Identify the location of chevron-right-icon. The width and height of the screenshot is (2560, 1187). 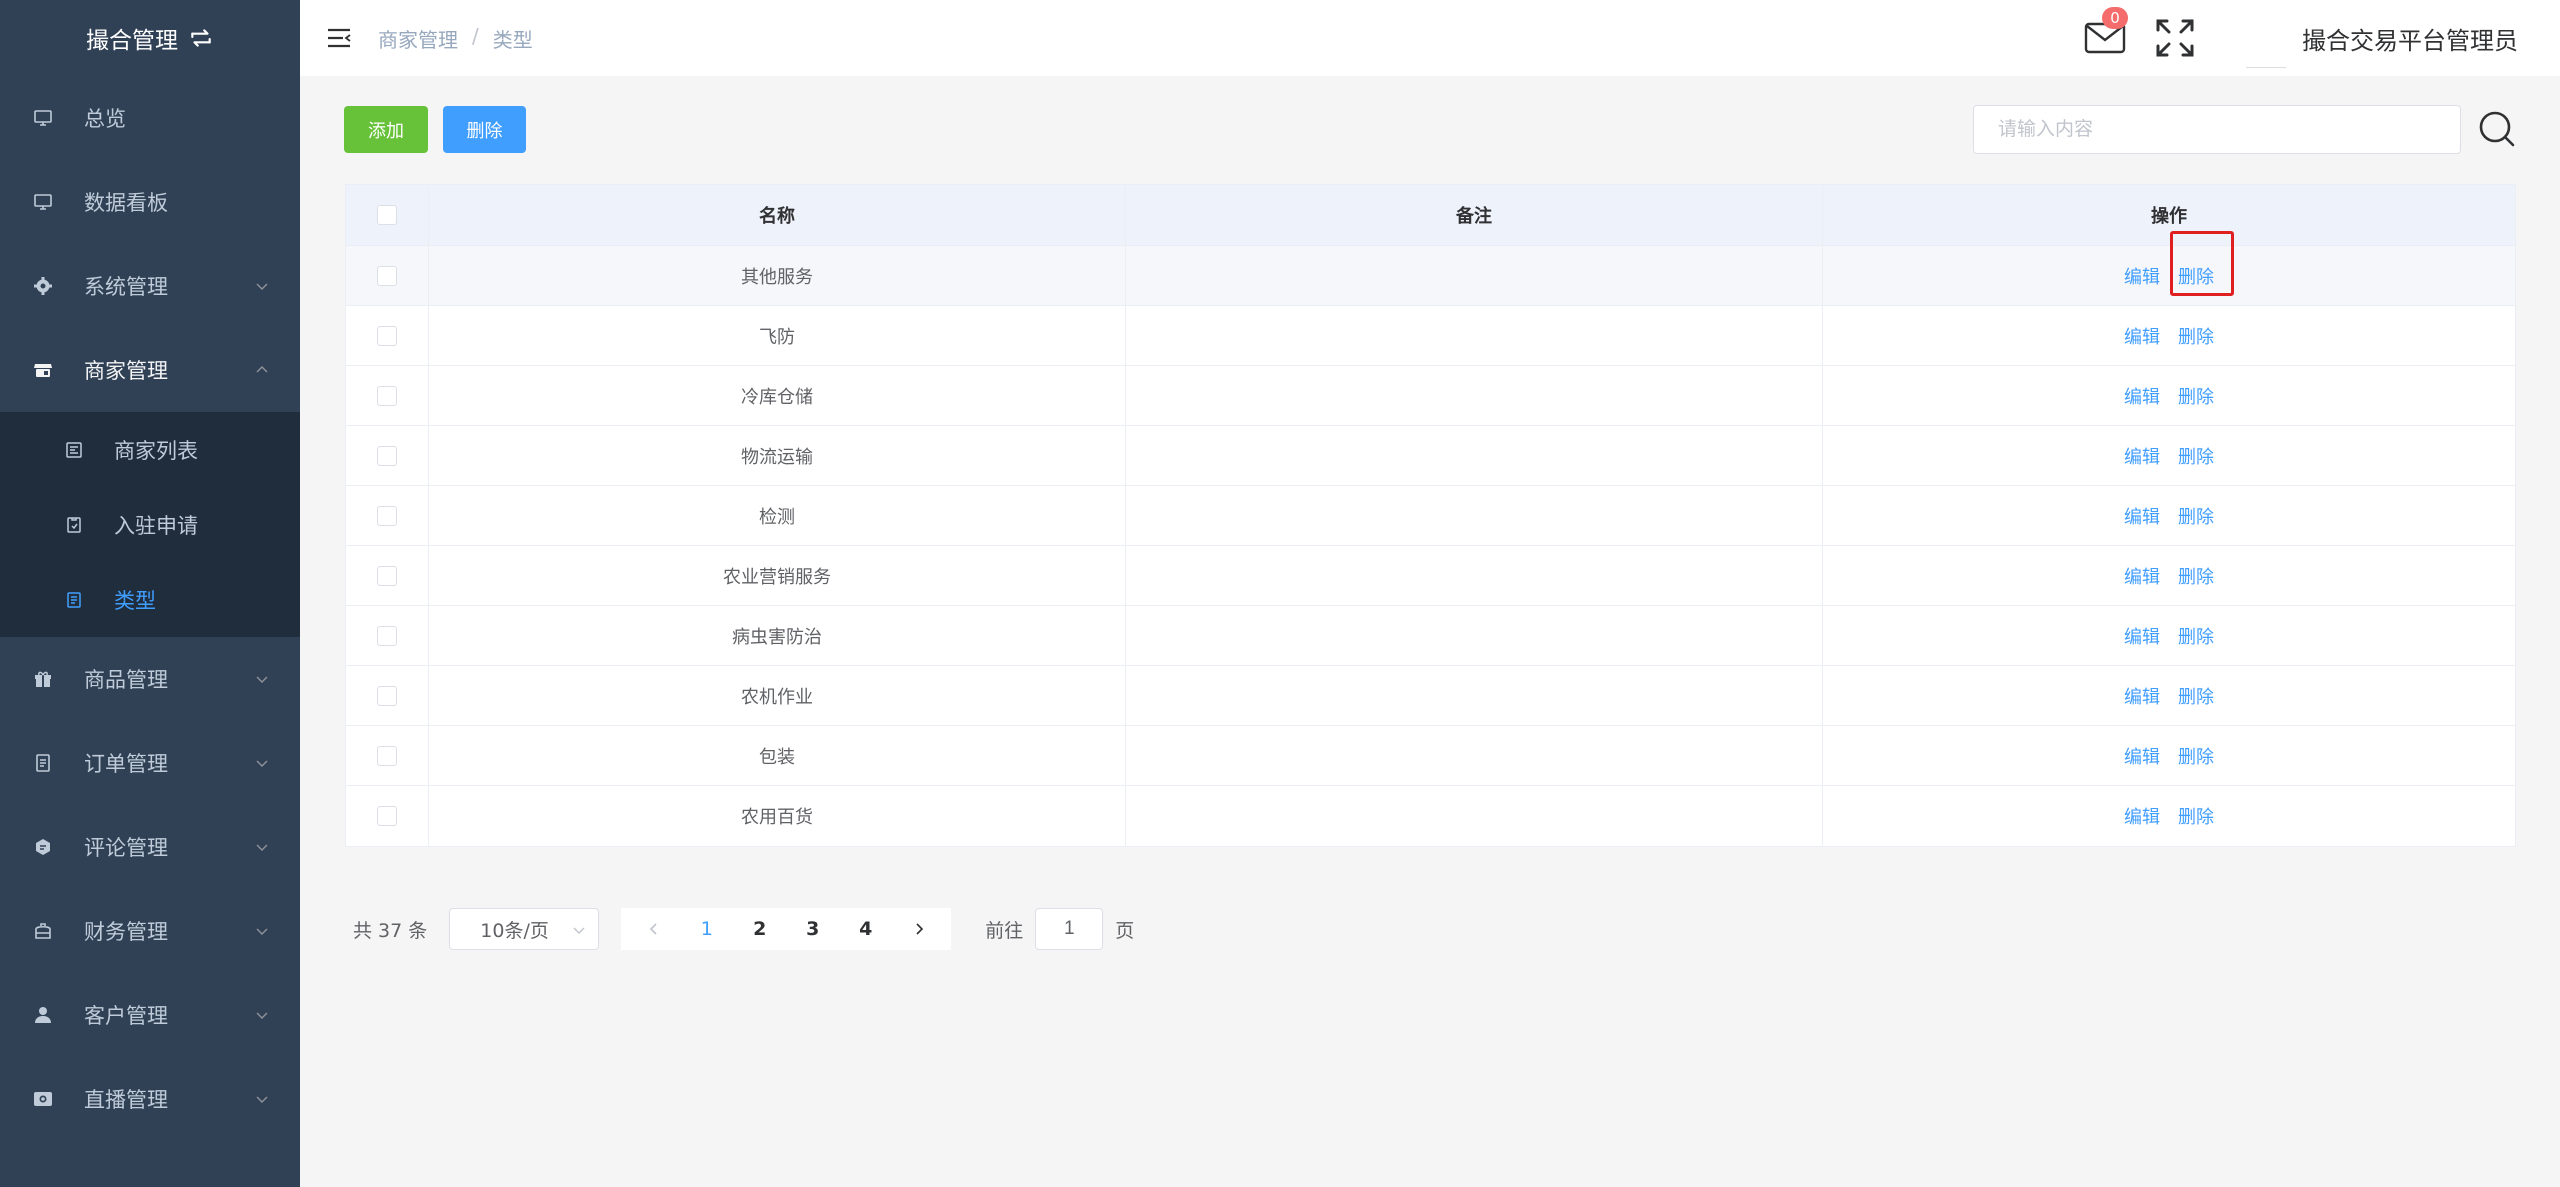
(919, 929).